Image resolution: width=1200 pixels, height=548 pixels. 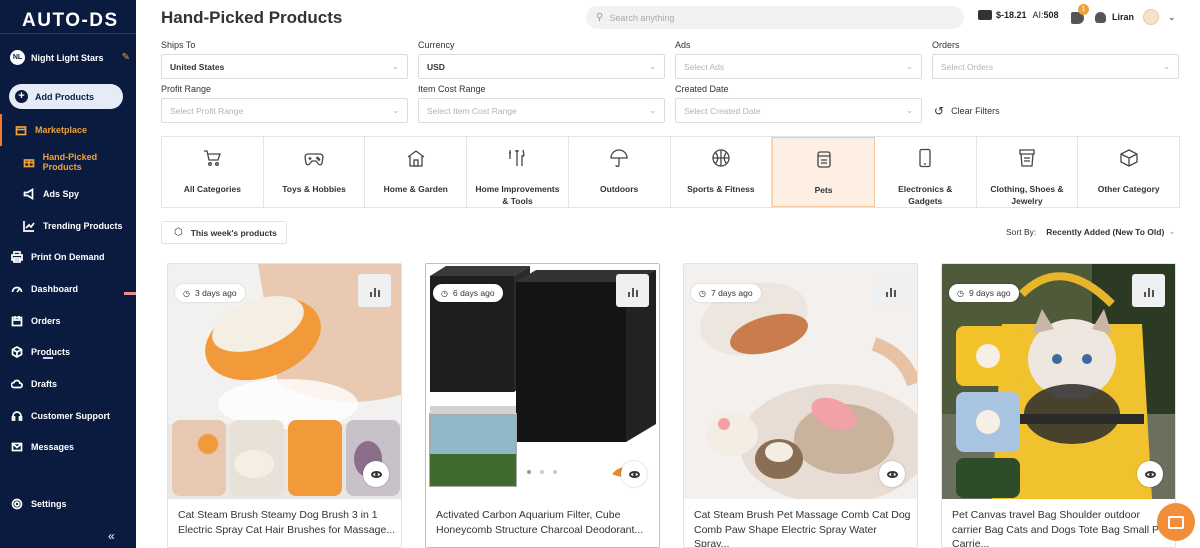 I want to click on megaphone-icon, so click(x=29, y=194).